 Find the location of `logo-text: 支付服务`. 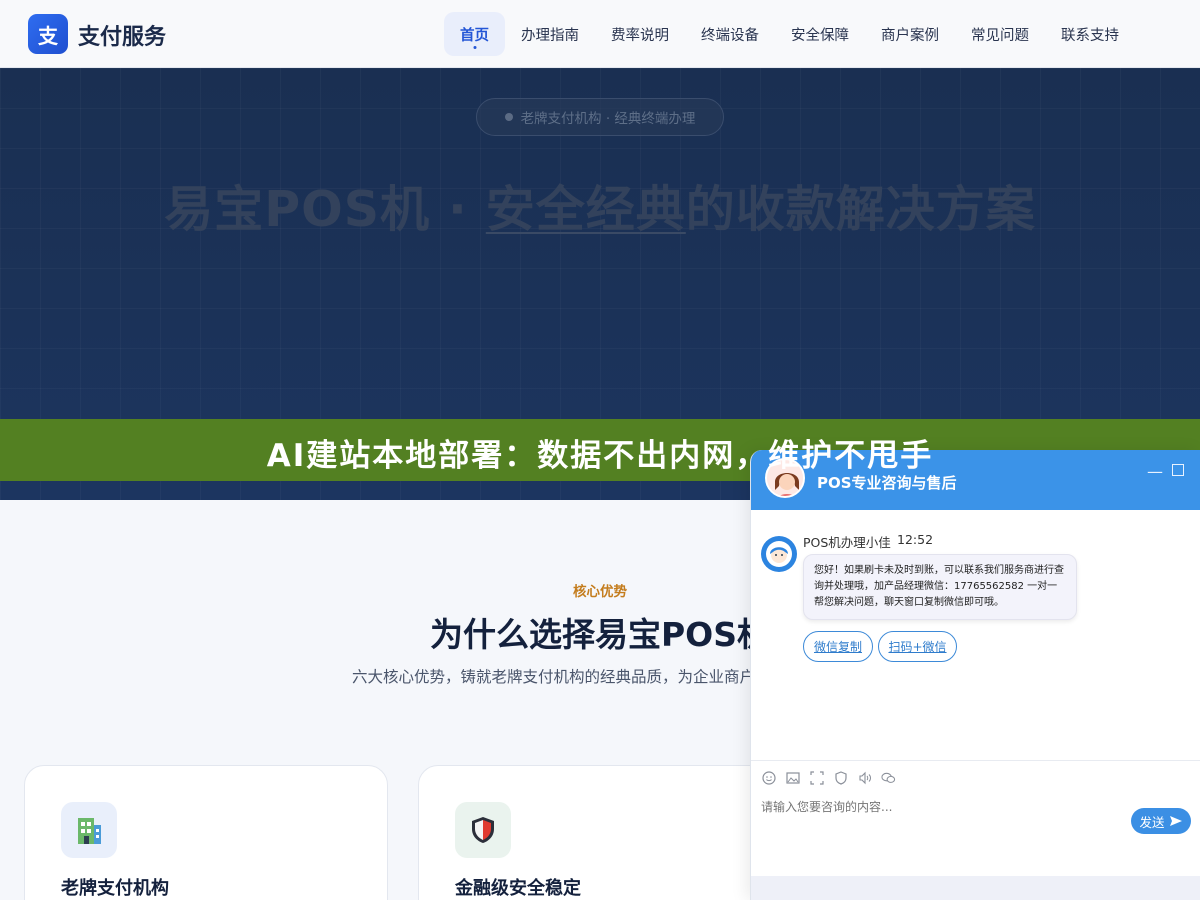

logo-text: 支付服务 is located at coordinates (122, 35).